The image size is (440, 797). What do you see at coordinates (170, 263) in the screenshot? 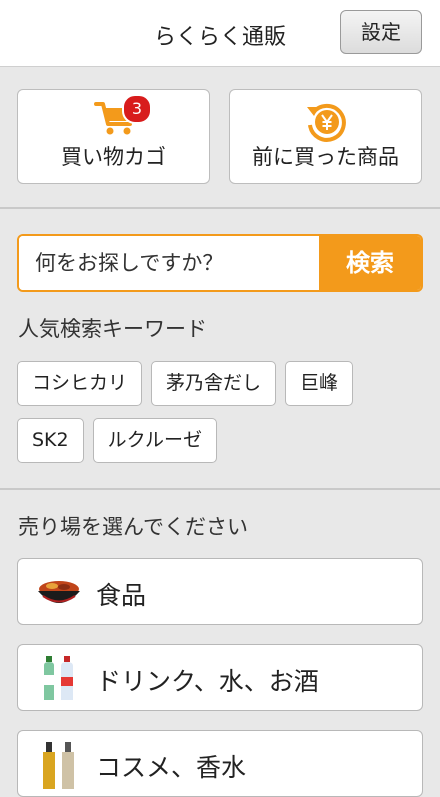
I see `search-input` at bounding box center [170, 263].